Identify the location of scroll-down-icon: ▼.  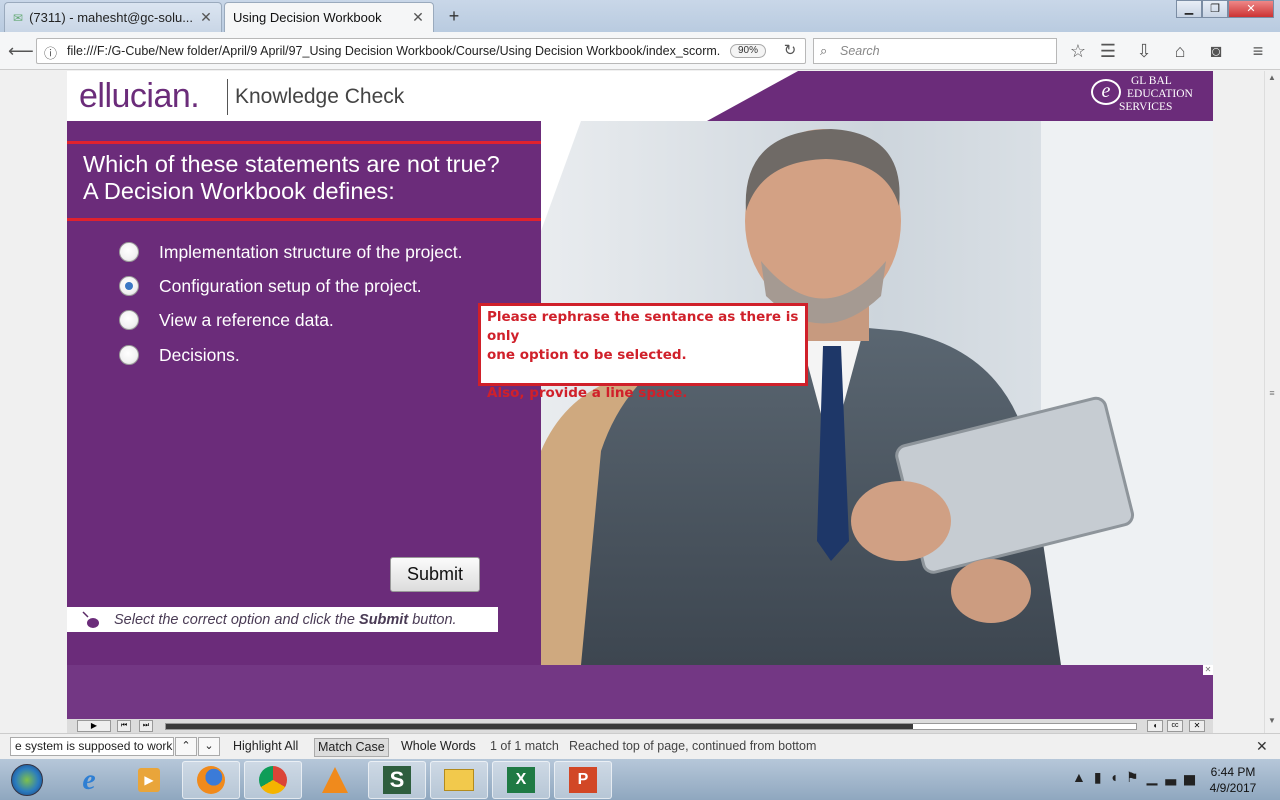
(1272, 723).